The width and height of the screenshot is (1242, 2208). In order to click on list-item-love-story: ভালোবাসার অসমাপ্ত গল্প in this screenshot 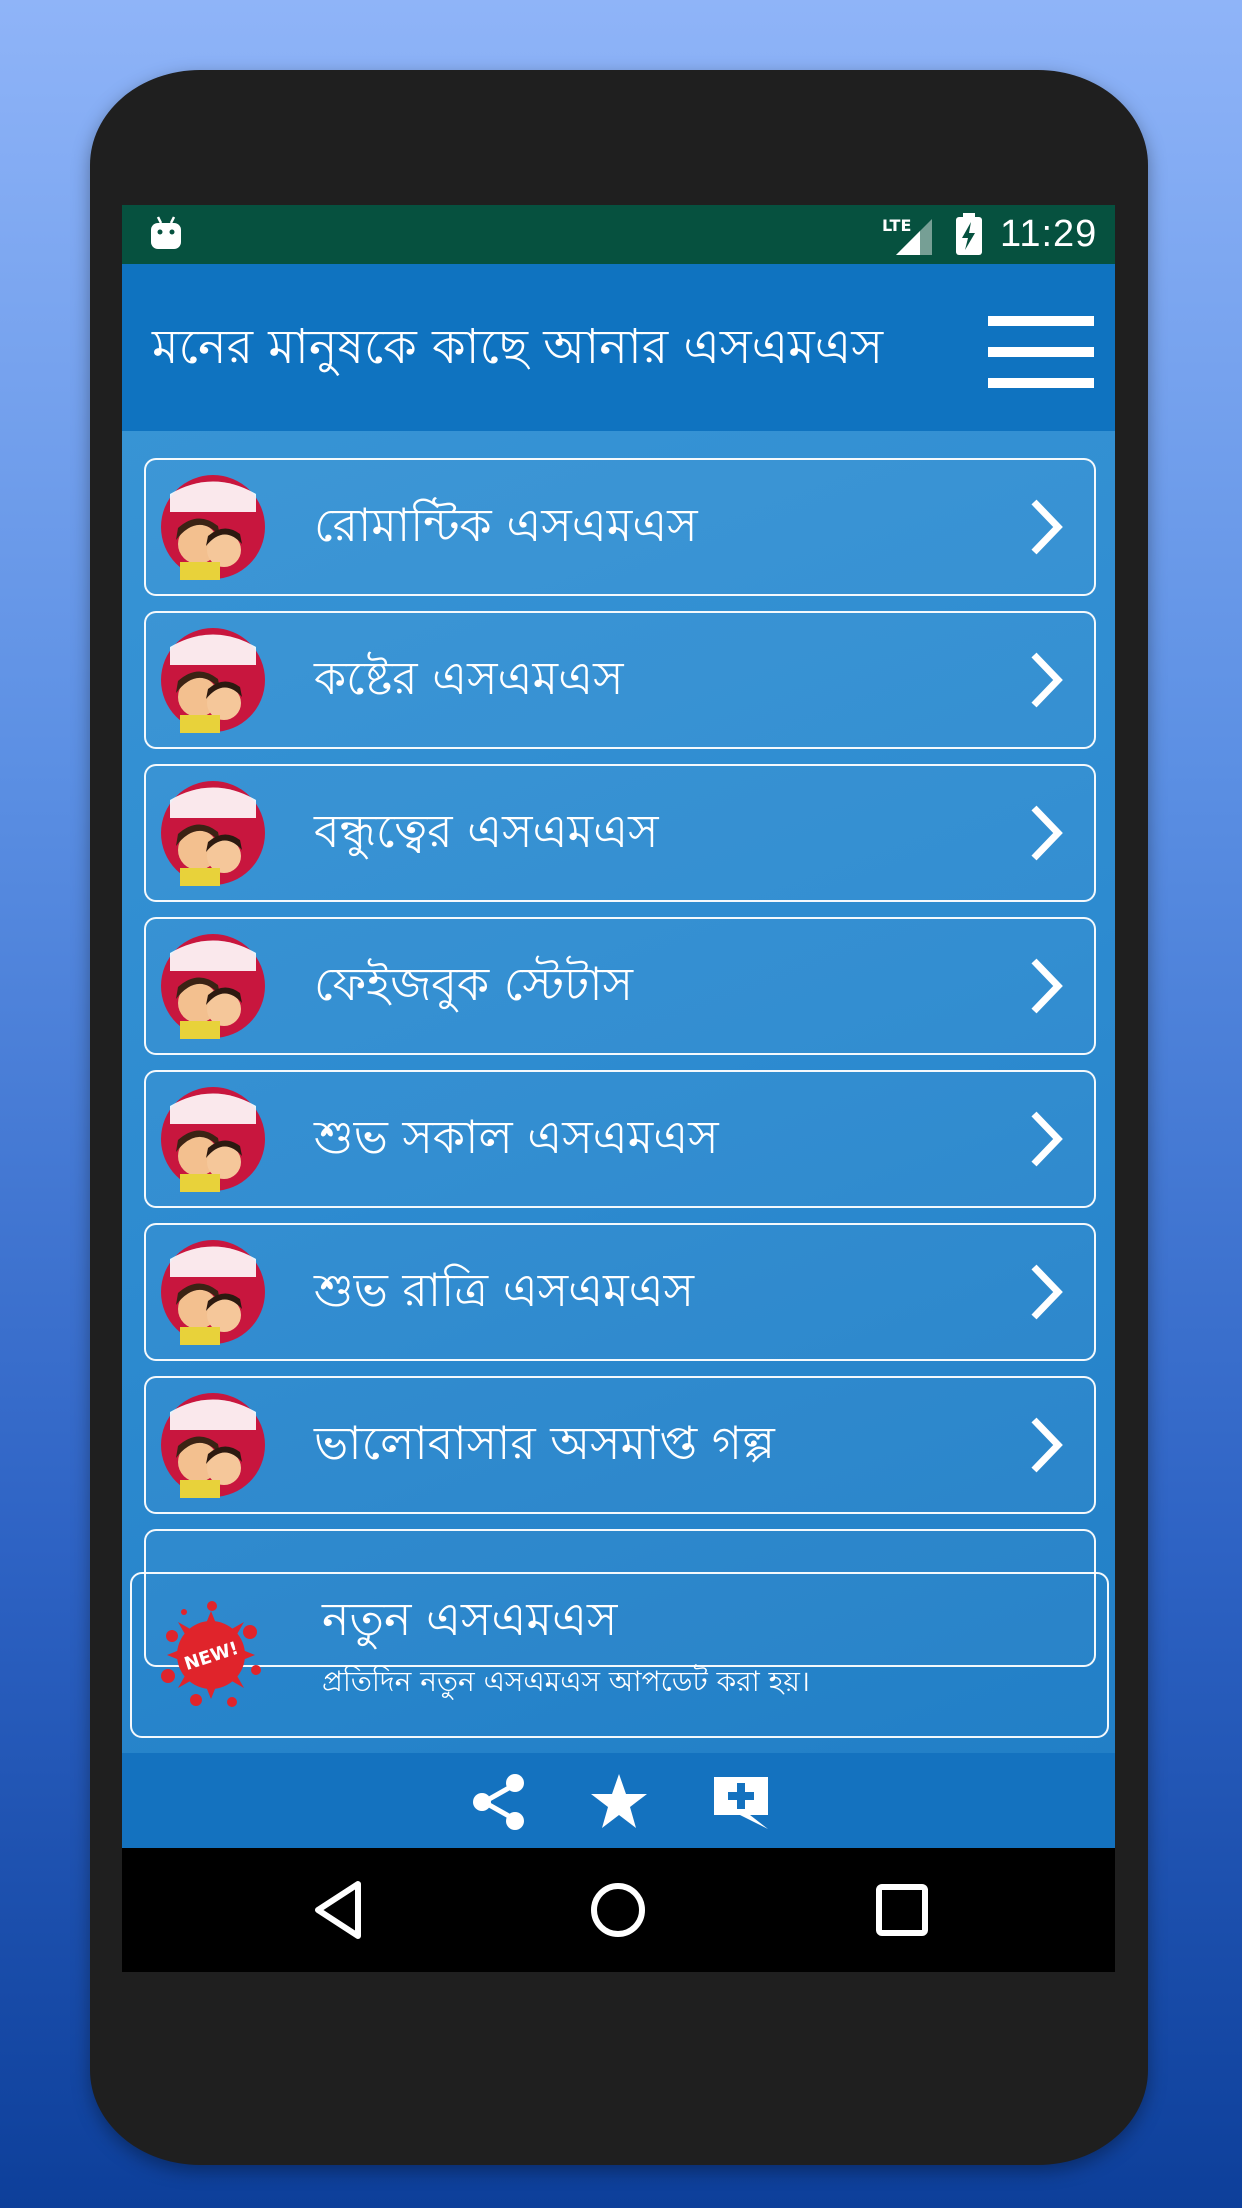, I will do `click(620, 1445)`.